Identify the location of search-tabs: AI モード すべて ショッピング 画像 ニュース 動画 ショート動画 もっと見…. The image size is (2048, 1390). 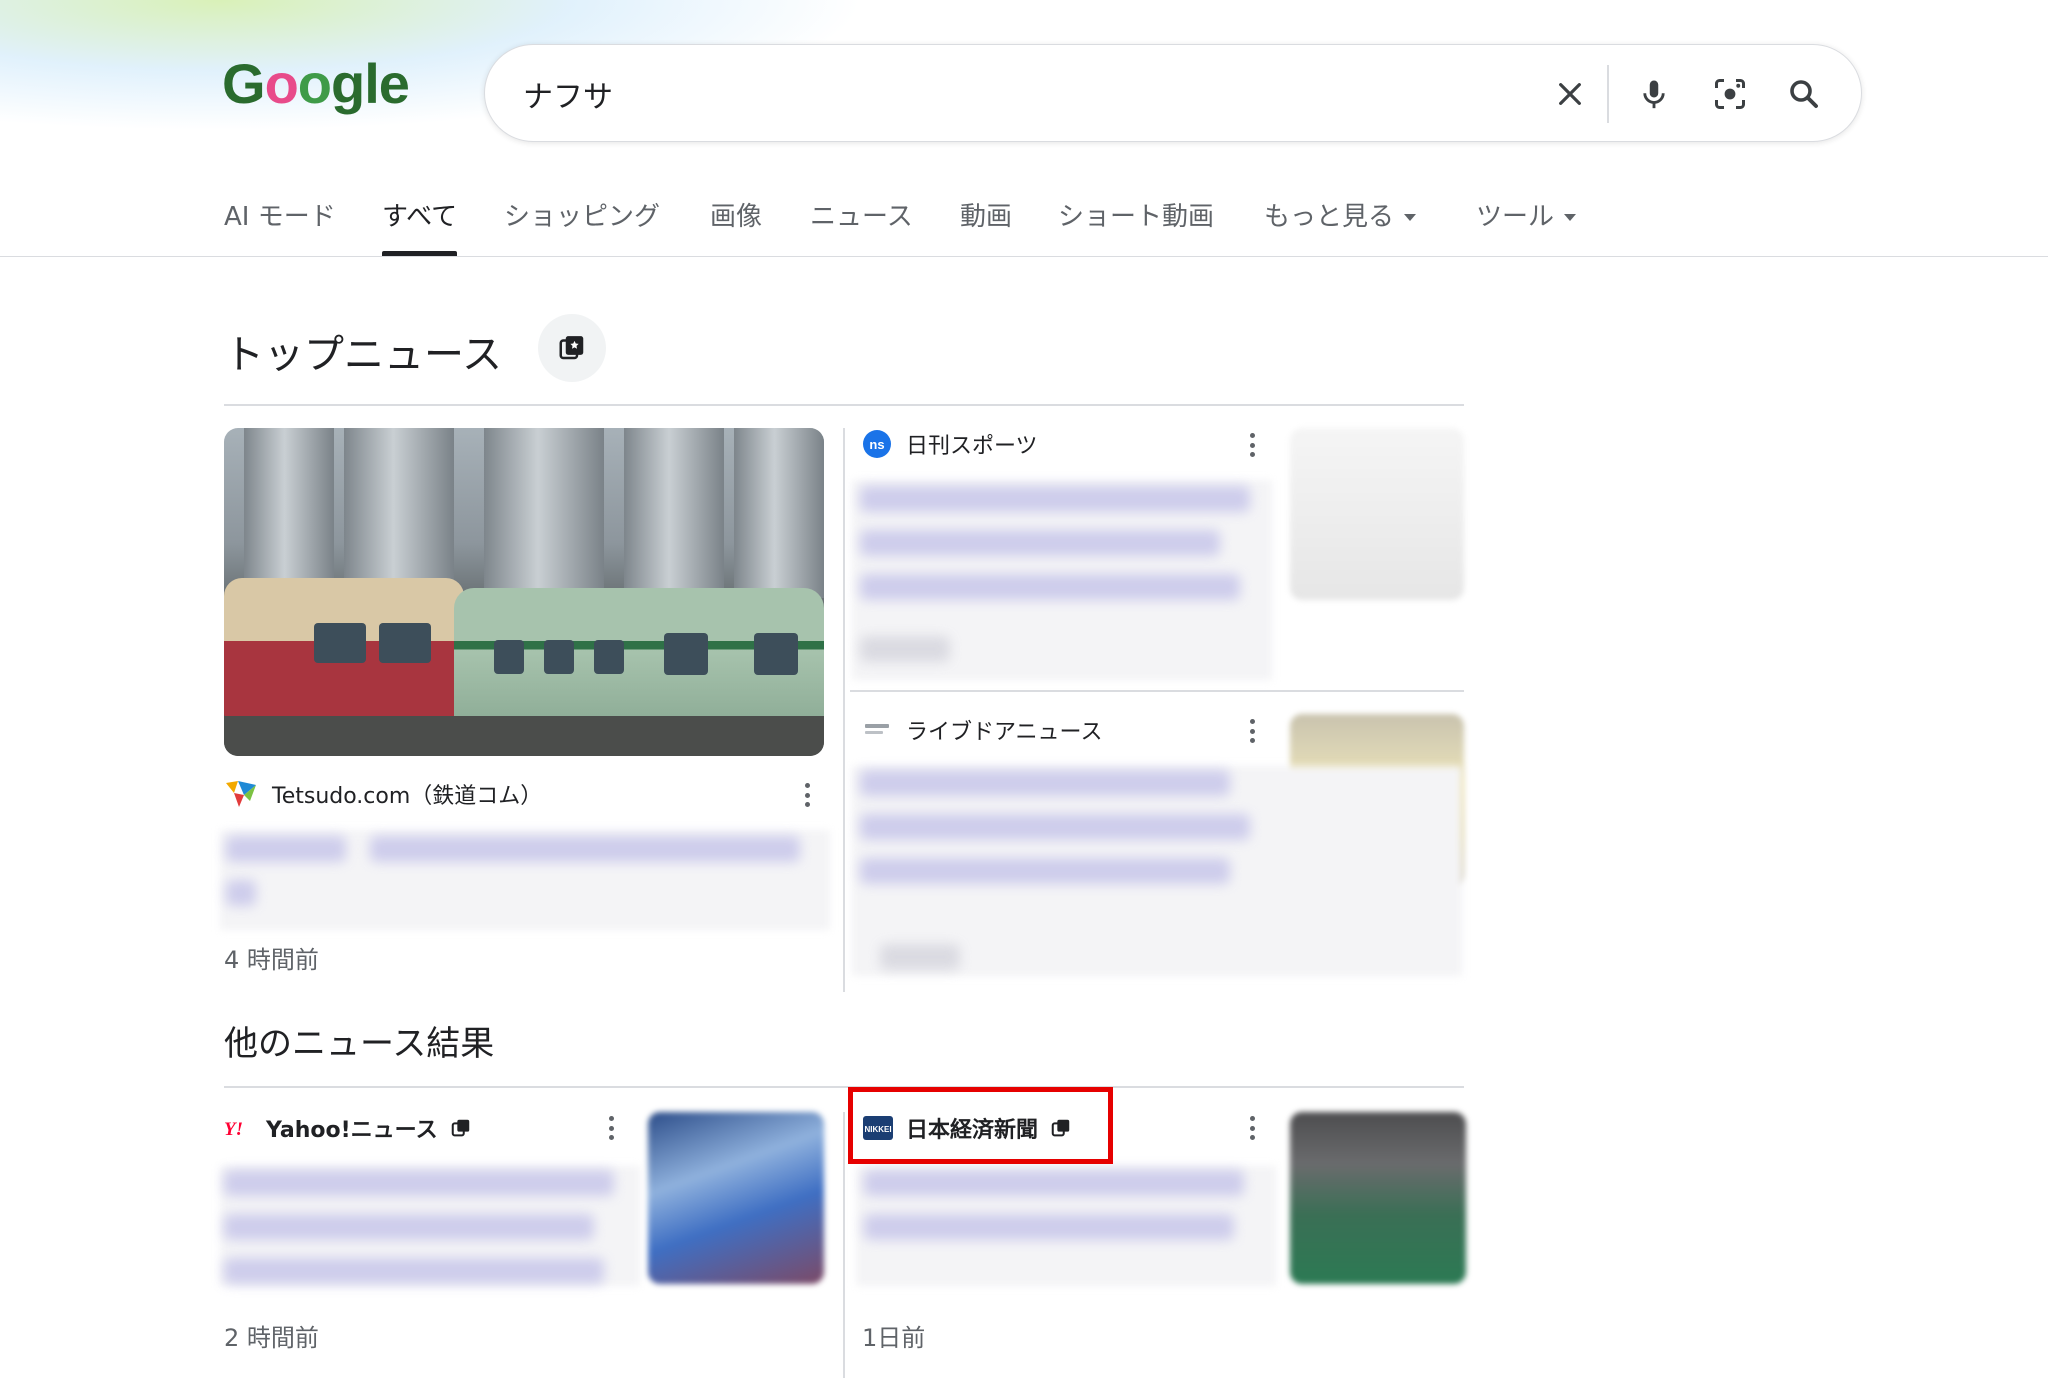
(924, 227).